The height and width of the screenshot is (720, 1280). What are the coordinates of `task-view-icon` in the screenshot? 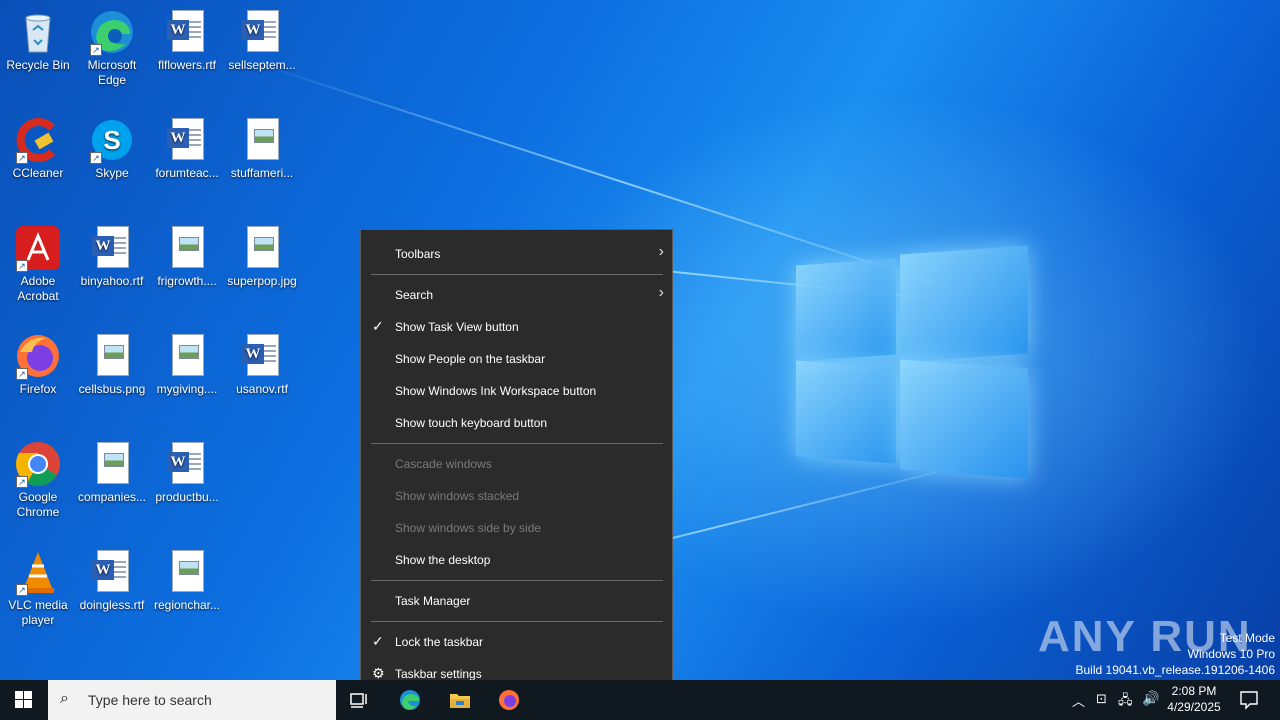 It's located at (358, 700).